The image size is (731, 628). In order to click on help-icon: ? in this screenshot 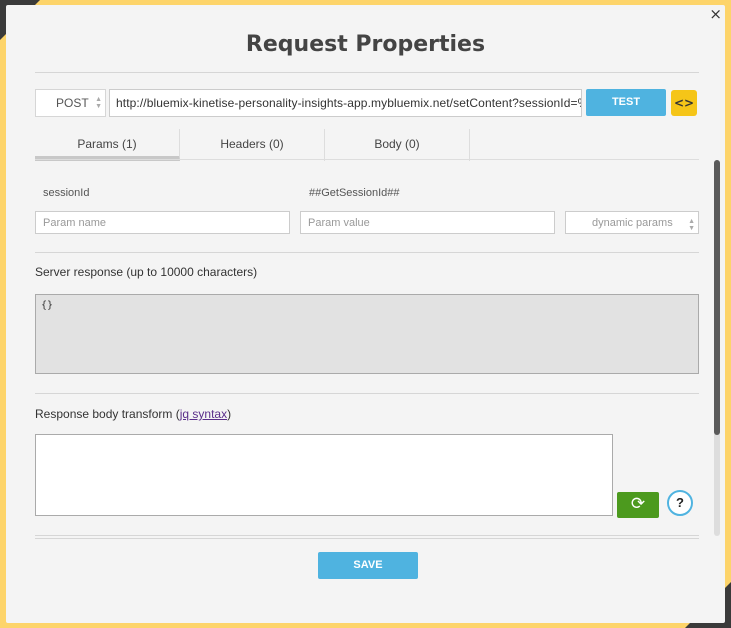, I will do `click(680, 503)`.